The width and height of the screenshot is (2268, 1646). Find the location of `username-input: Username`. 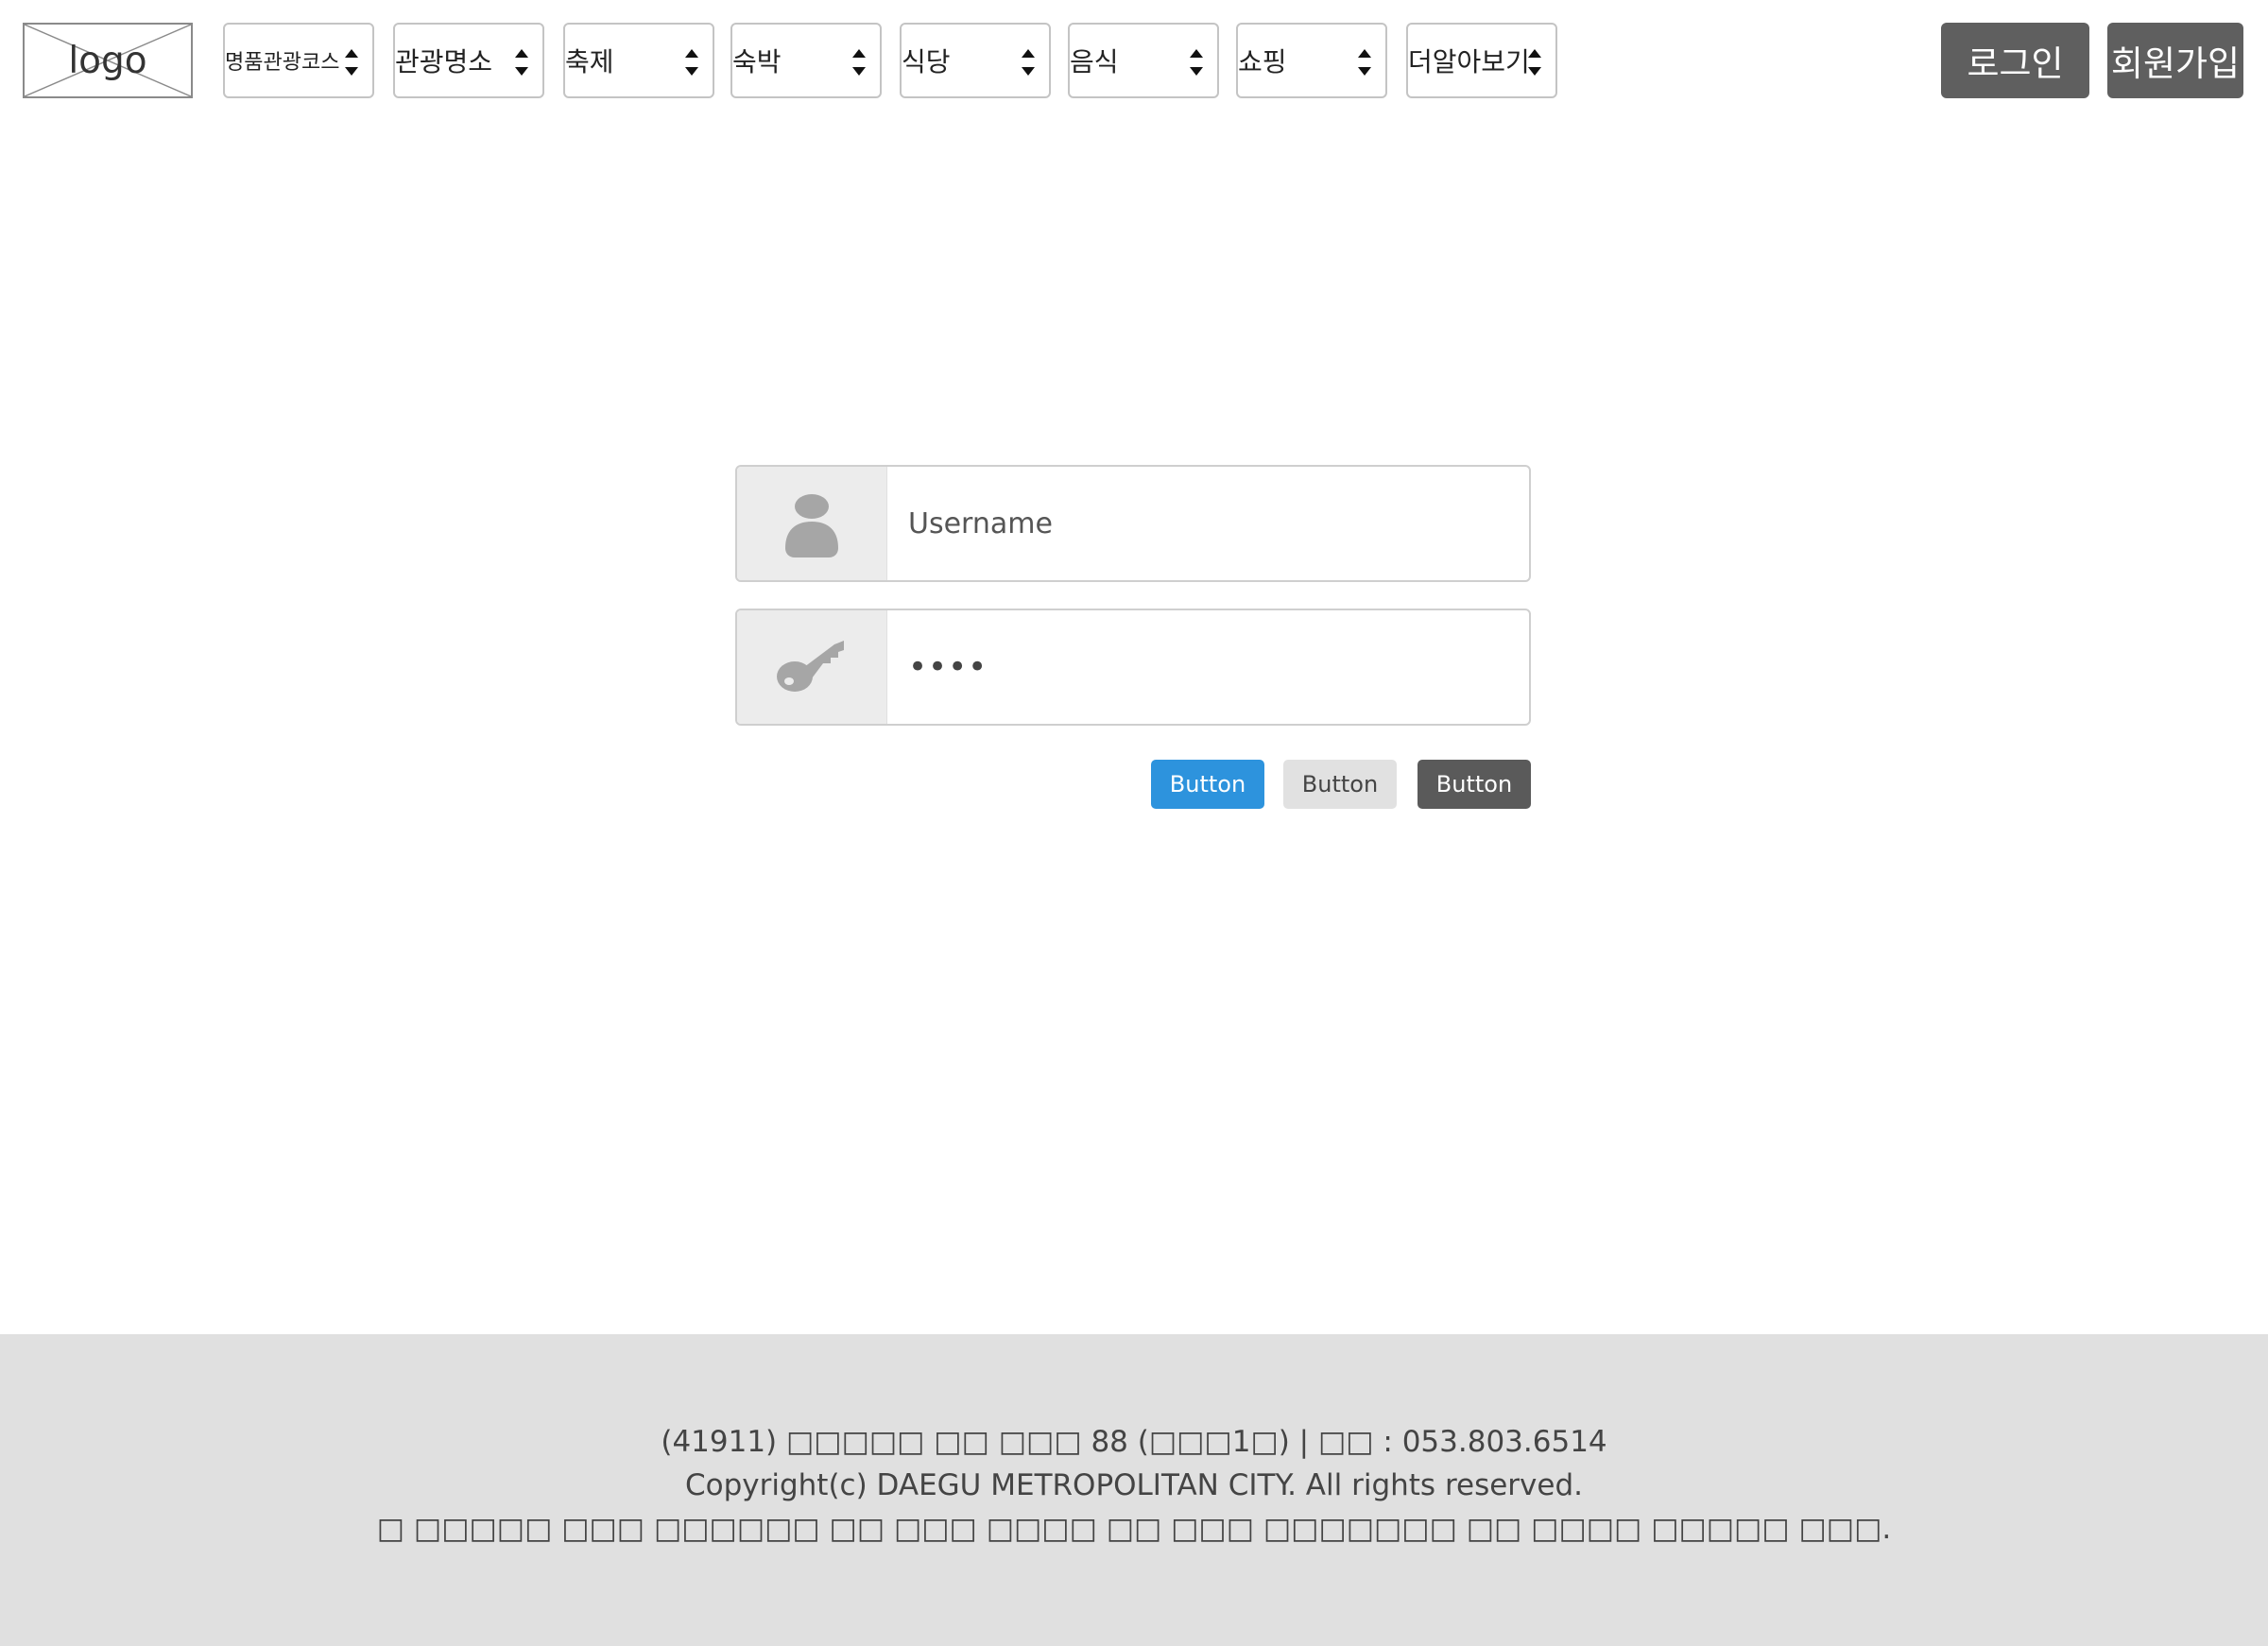

username-input: Username is located at coordinates (1209, 523).